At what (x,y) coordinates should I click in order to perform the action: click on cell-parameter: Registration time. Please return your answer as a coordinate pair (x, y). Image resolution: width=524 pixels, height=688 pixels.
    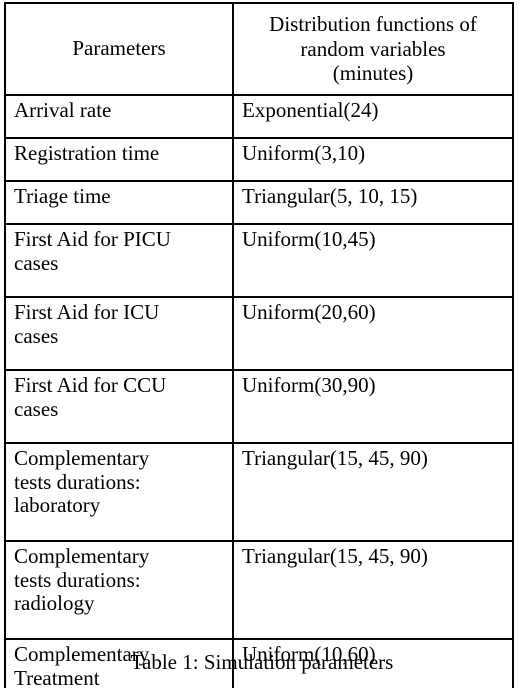
    Looking at the image, I should click on (119, 159).